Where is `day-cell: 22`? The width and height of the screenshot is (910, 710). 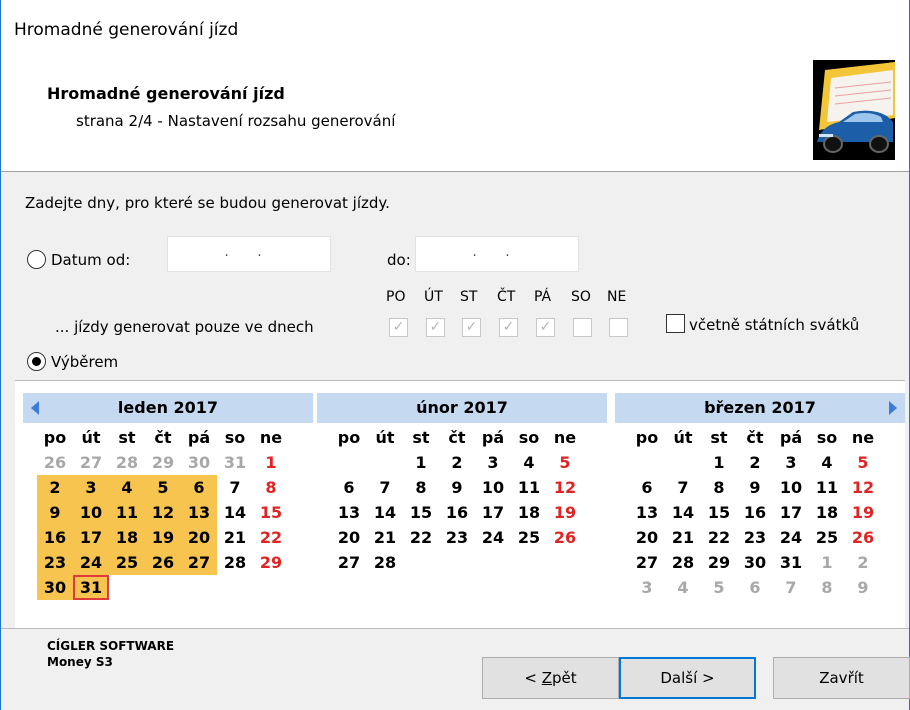 day-cell: 22 is located at coordinates (271, 537).